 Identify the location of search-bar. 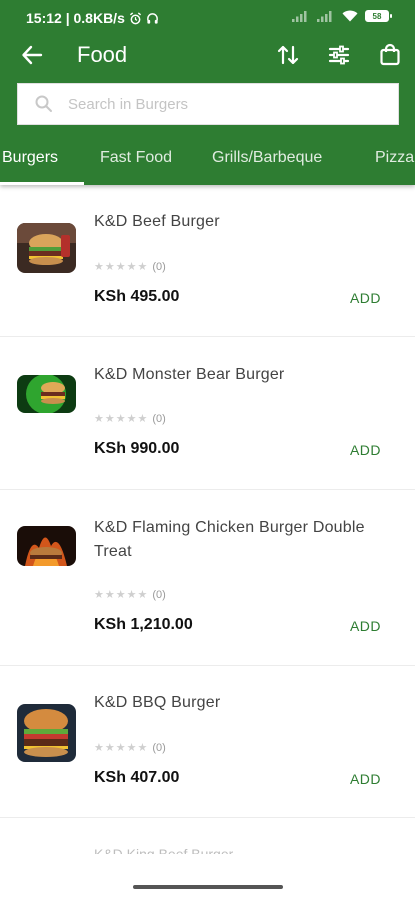
(208, 104).